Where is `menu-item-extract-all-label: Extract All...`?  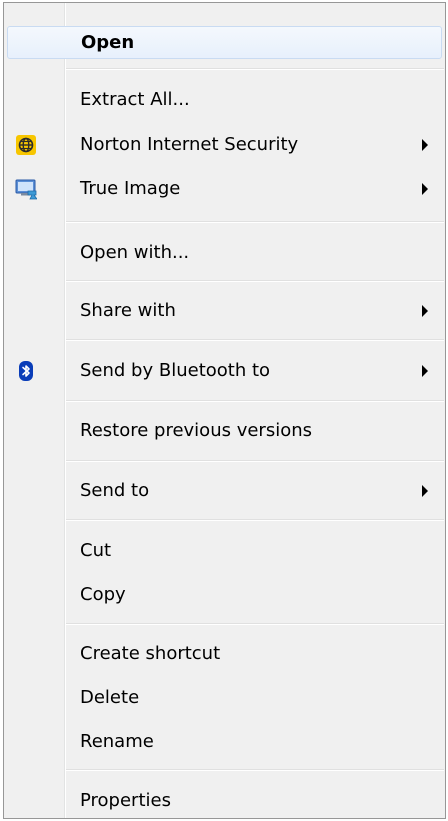
menu-item-extract-all-label: Extract All... is located at coordinates (135, 99).